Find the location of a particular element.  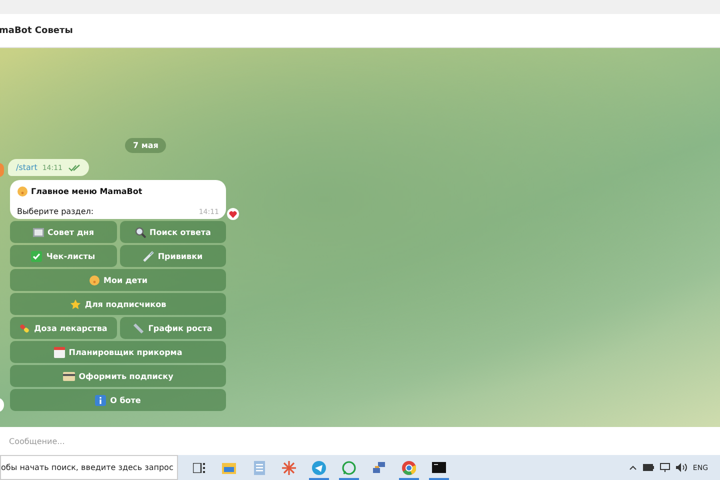

calendar-icon is located at coordinates (59, 352).